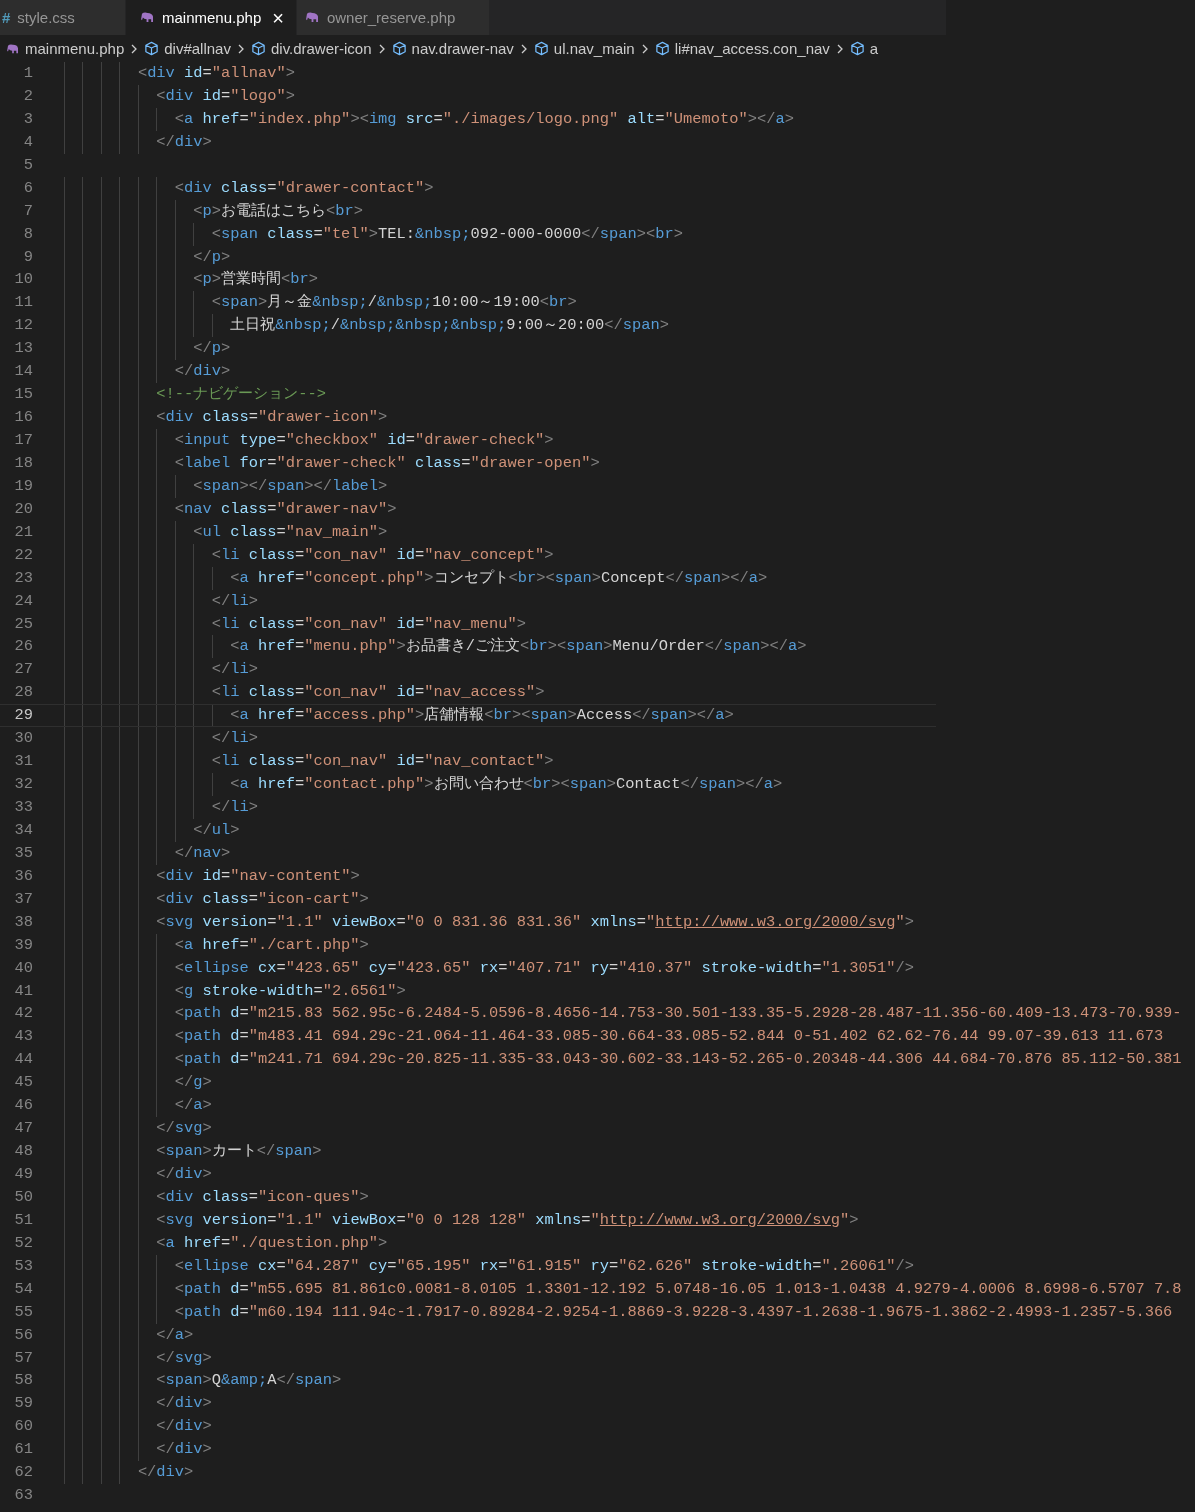 Image resolution: width=1195 pixels, height=1512 pixels. Describe the element at coordinates (23, 716) in the screenshot. I see `line-number: 29` at that location.